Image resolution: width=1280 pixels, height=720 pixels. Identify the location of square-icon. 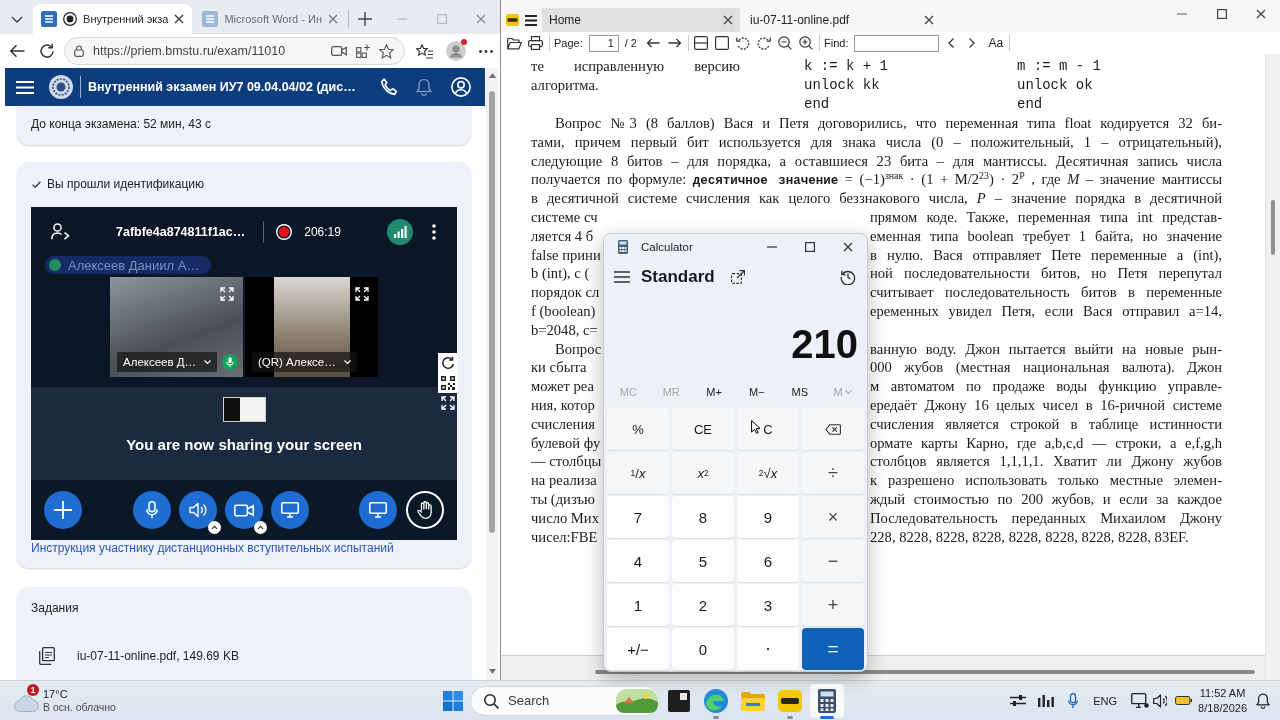
(722, 43).